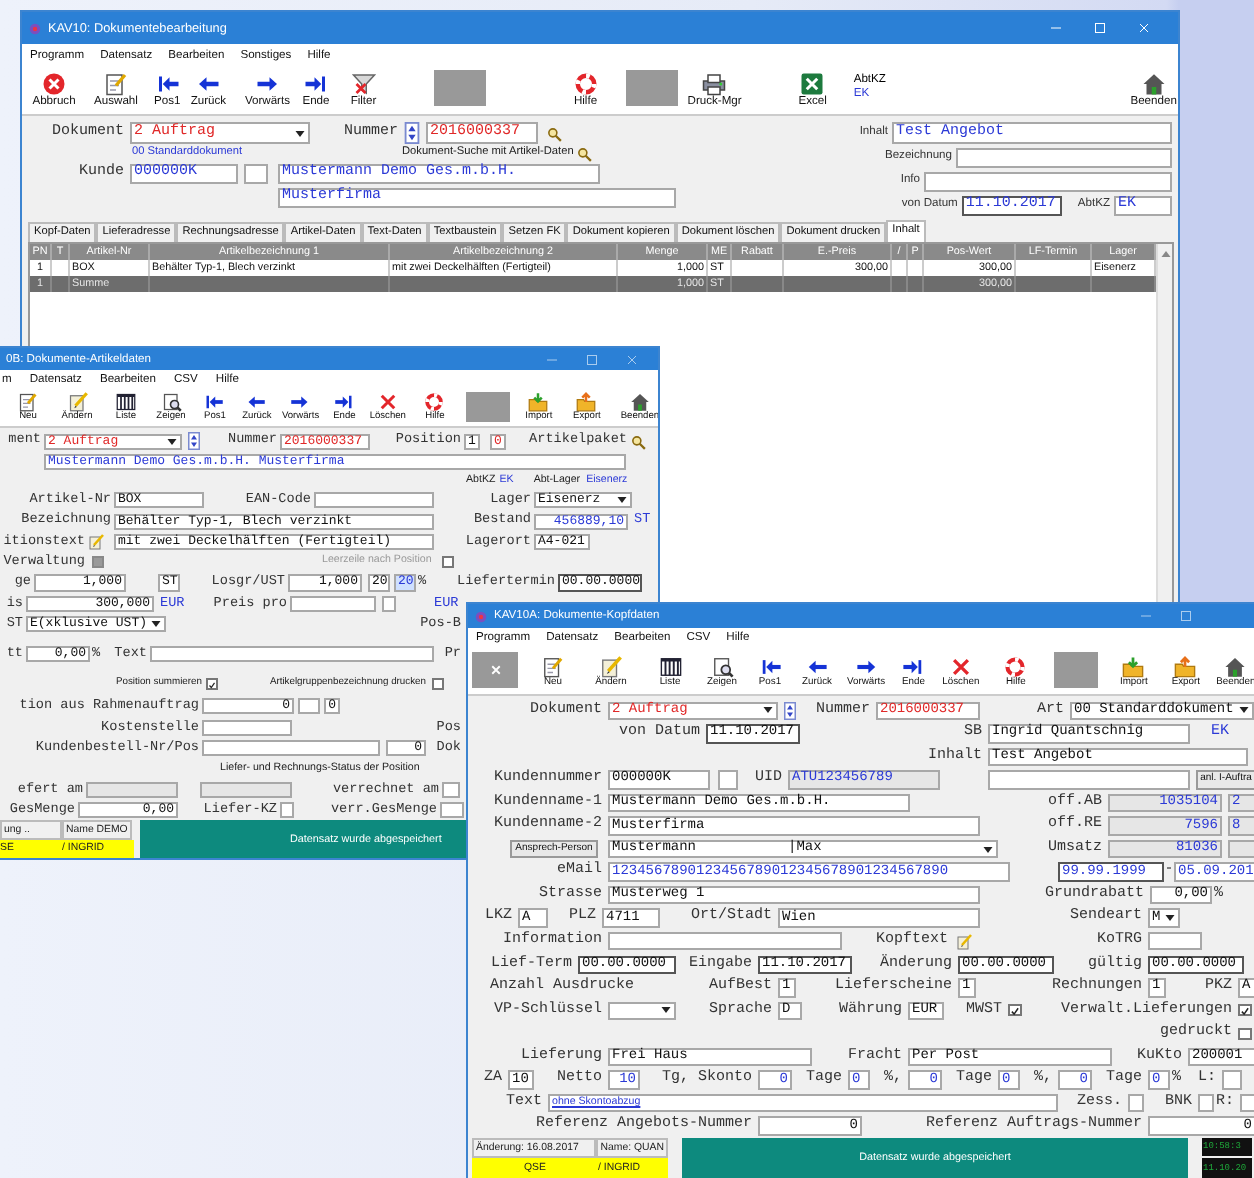  Describe the element at coordinates (670, 667) in the screenshot. I see `columns-icon` at that location.